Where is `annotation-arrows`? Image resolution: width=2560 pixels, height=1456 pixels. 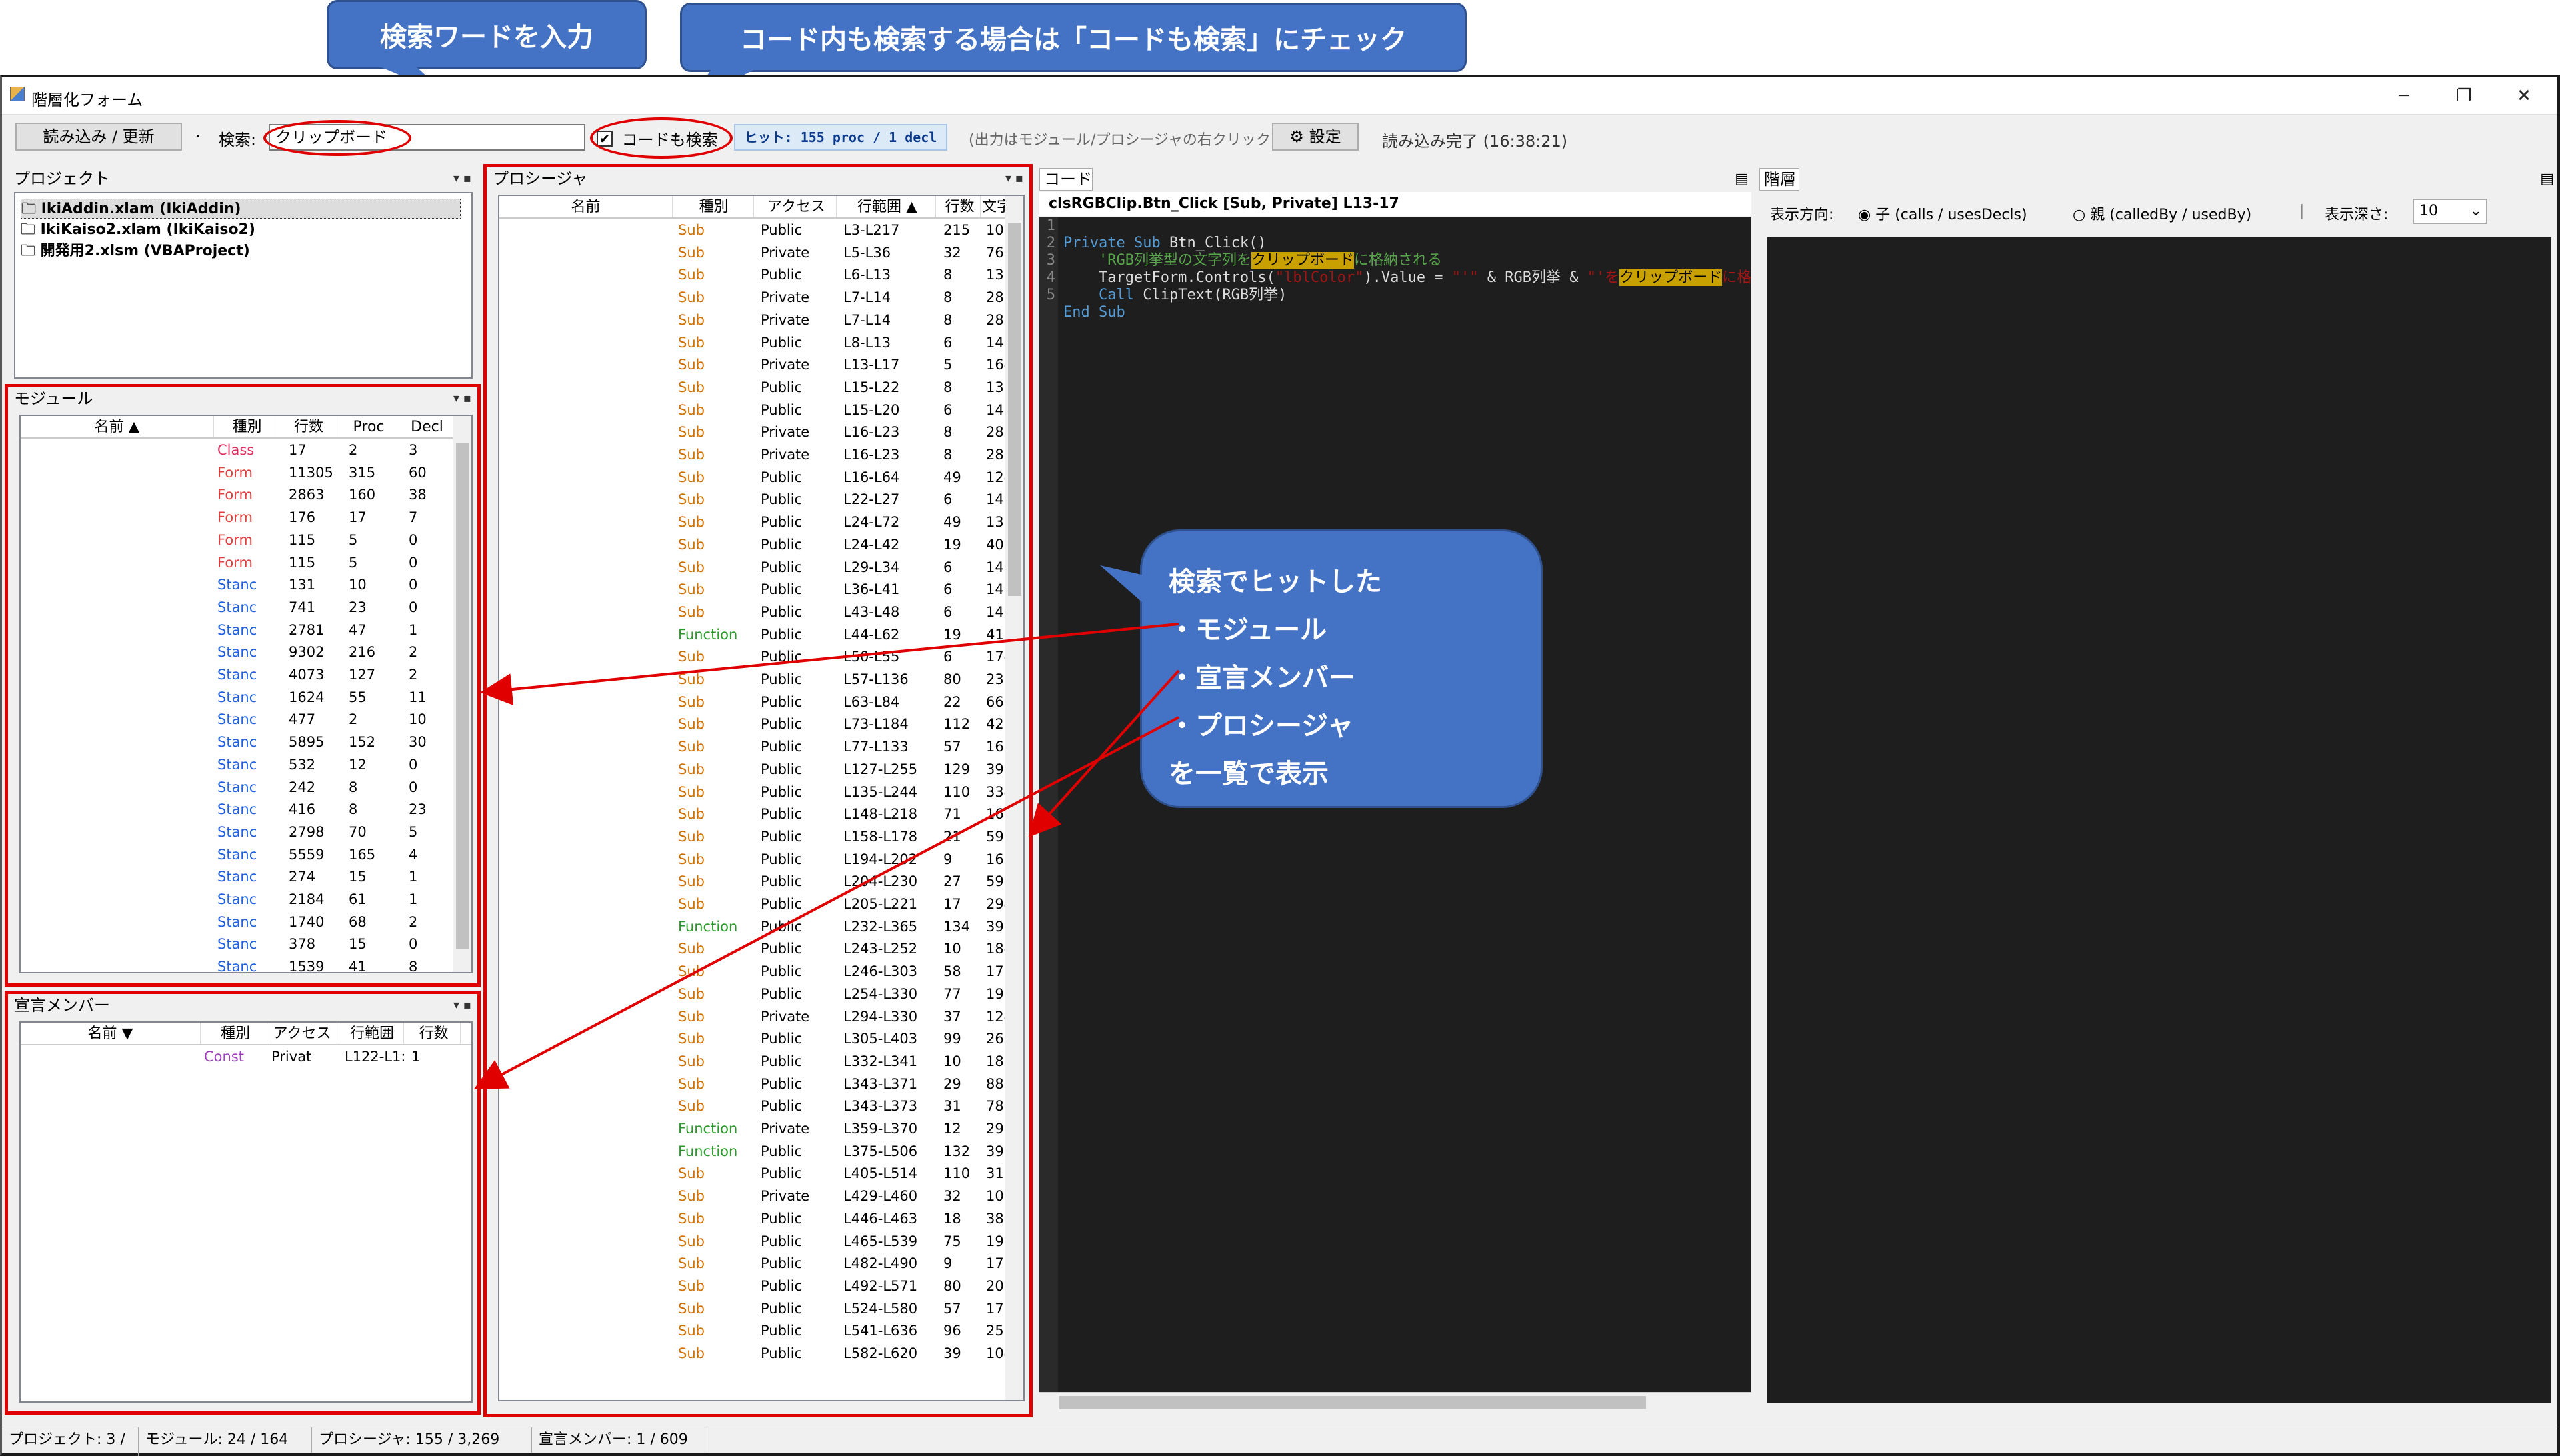 annotation-arrows is located at coordinates (826, 856).